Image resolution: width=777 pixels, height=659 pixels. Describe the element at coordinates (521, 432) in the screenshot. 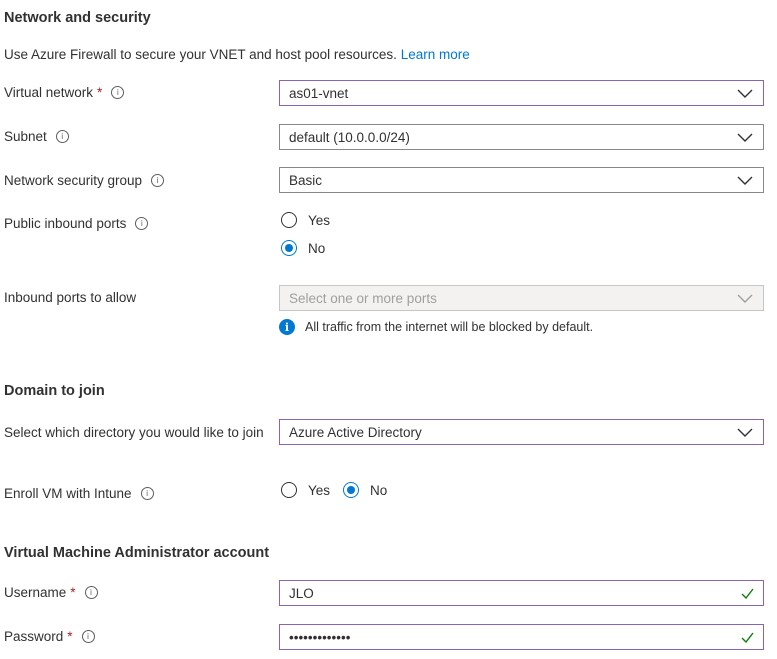

I see `directory-select: Azure Active Directory` at that location.